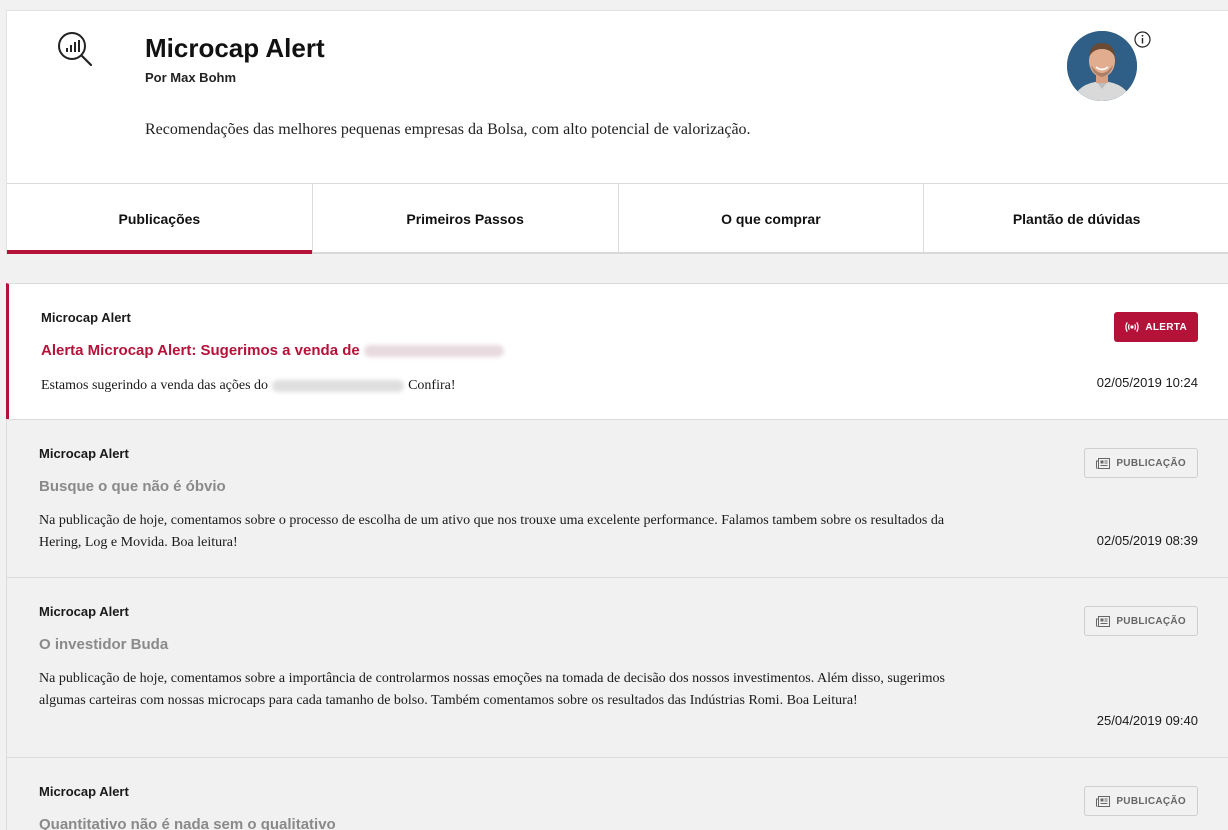 Image resolution: width=1228 pixels, height=830 pixels. I want to click on post-date: 02/05/2019 10:24, so click(1147, 382).